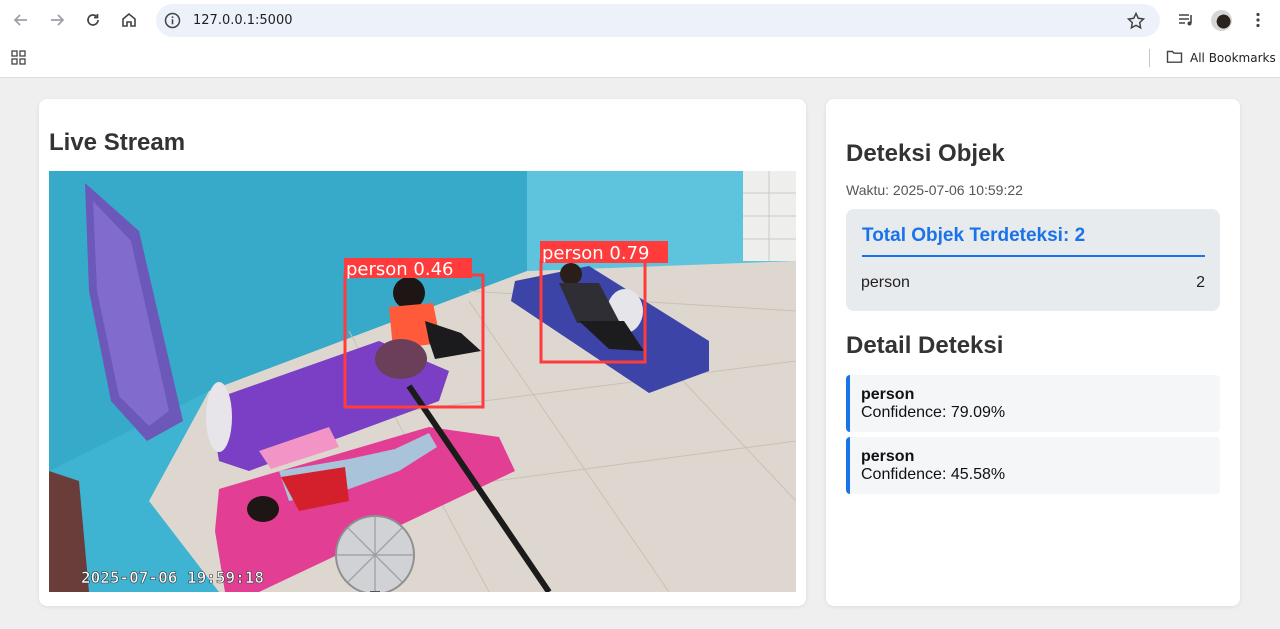  I want to click on summary-box: Total Objek Terdeteksi: 2 person 2, so click(1033, 260).